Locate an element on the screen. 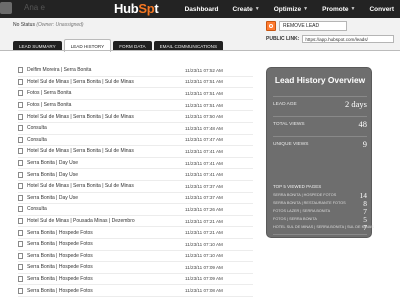 The height and width of the screenshot is (303, 400). nav-item-optimize: Optimize ▼ is located at coordinates (291, 9).